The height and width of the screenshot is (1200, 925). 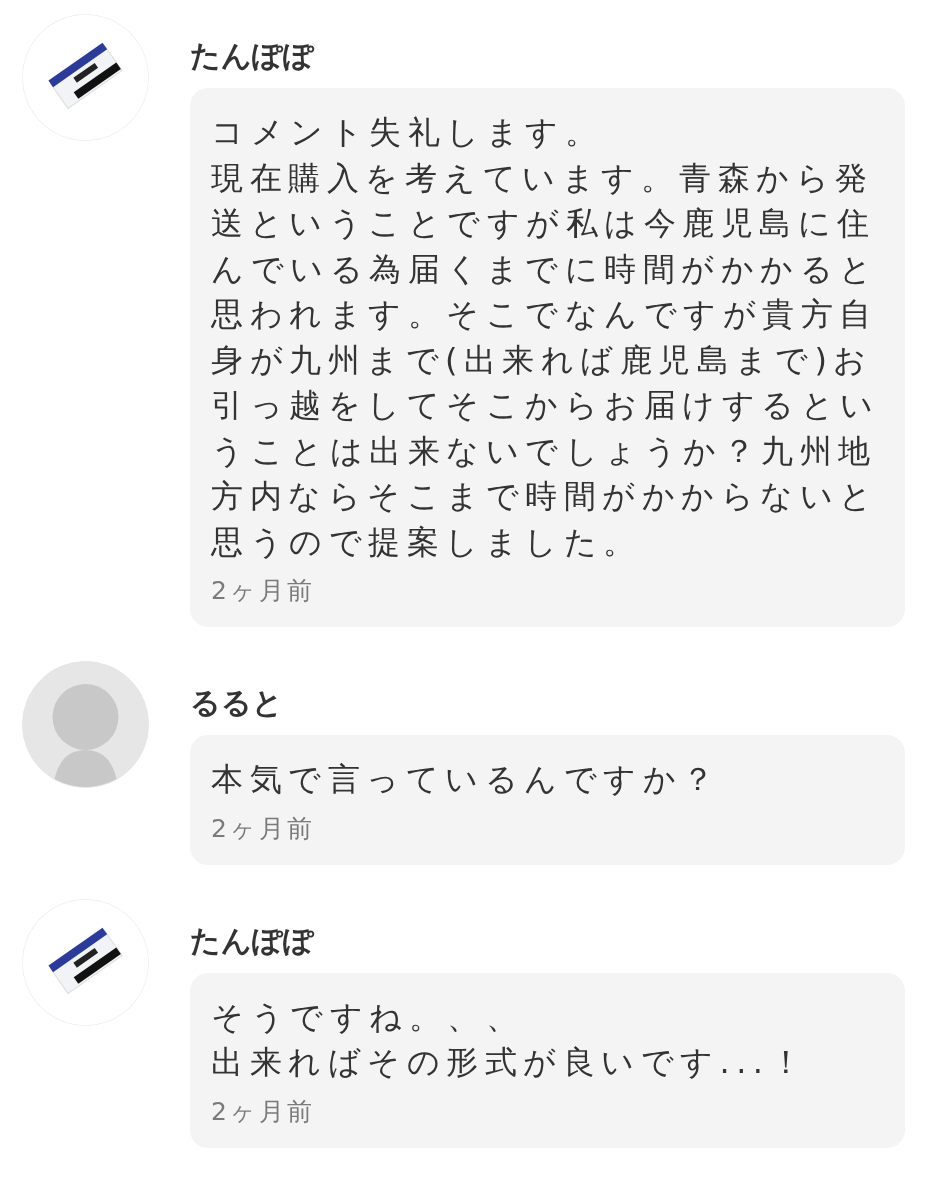 What do you see at coordinates (510, 1062) in the screenshot?
I see `comment-text: 出来ればその形式が良いです...！` at bounding box center [510, 1062].